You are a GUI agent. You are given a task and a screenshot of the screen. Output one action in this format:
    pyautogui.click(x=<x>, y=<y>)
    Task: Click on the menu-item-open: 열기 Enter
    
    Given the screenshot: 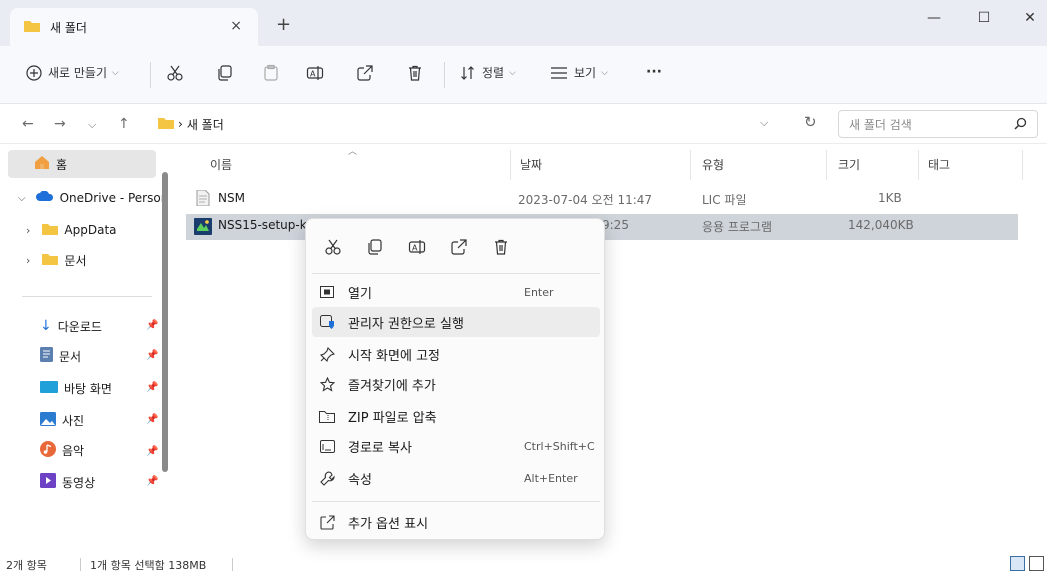 What is the action you would take?
    pyautogui.click(x=456, y=292)
    